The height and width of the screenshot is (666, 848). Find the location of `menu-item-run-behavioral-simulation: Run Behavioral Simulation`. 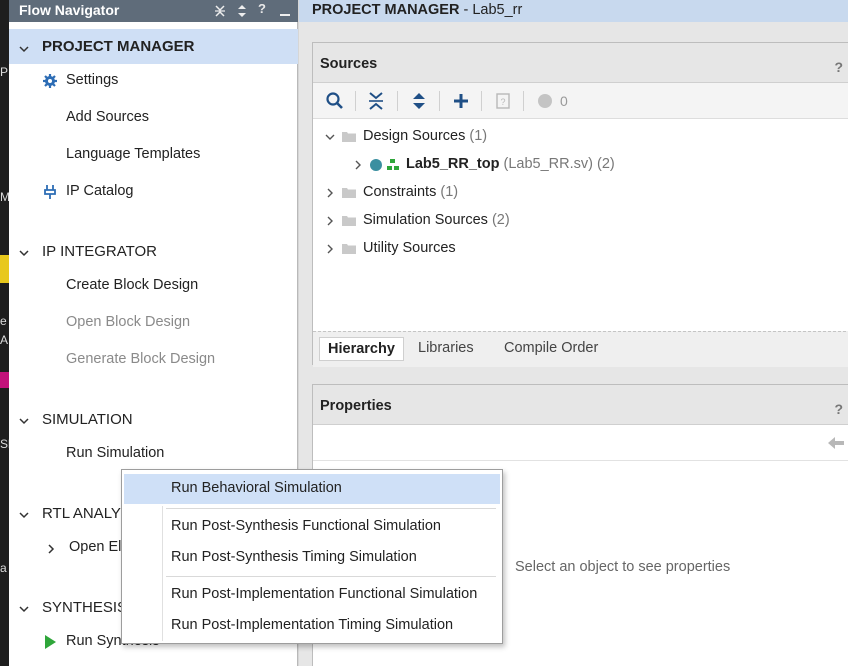

menu-item-run-behavioral-simulation: Run Behavioral Simulation is located at coordinates (312, 489).